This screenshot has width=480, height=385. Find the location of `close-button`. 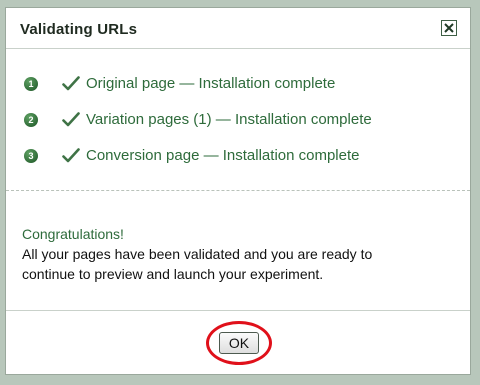

close-button is located at coordinates (449, 28).